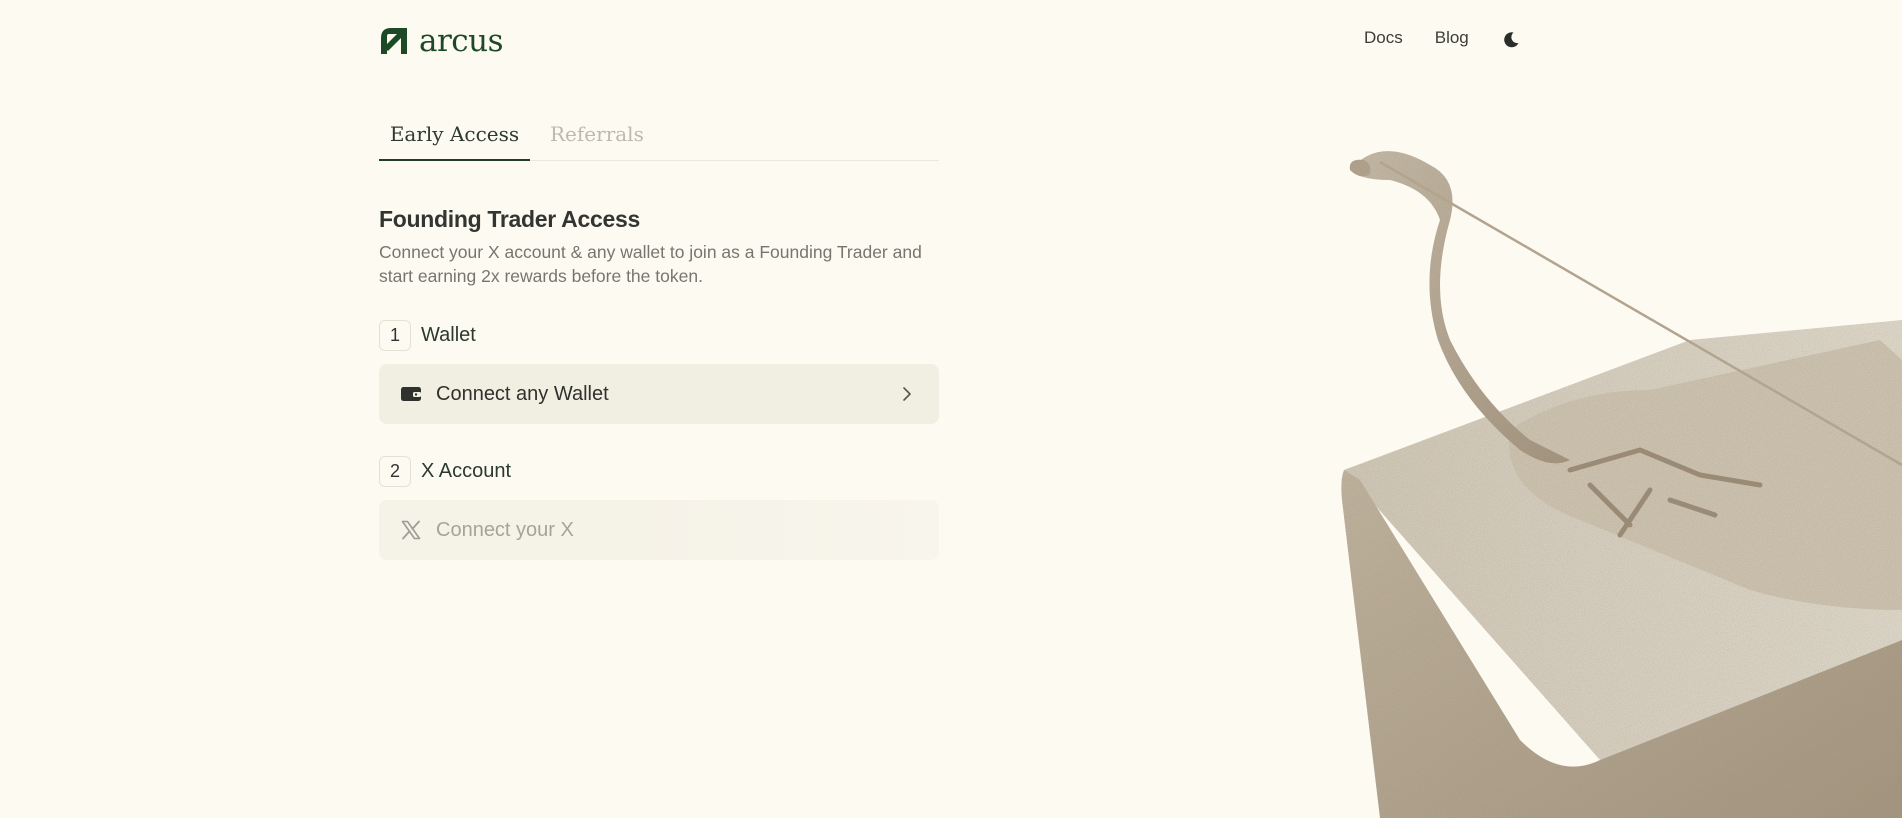 Image resolution: width=1902 pixels, height=818 pixels. What do you see at coordinates (1383, 38) in the screenshot?
I see `nav-docs-link: Docs` at bounding box center [1383, 38].